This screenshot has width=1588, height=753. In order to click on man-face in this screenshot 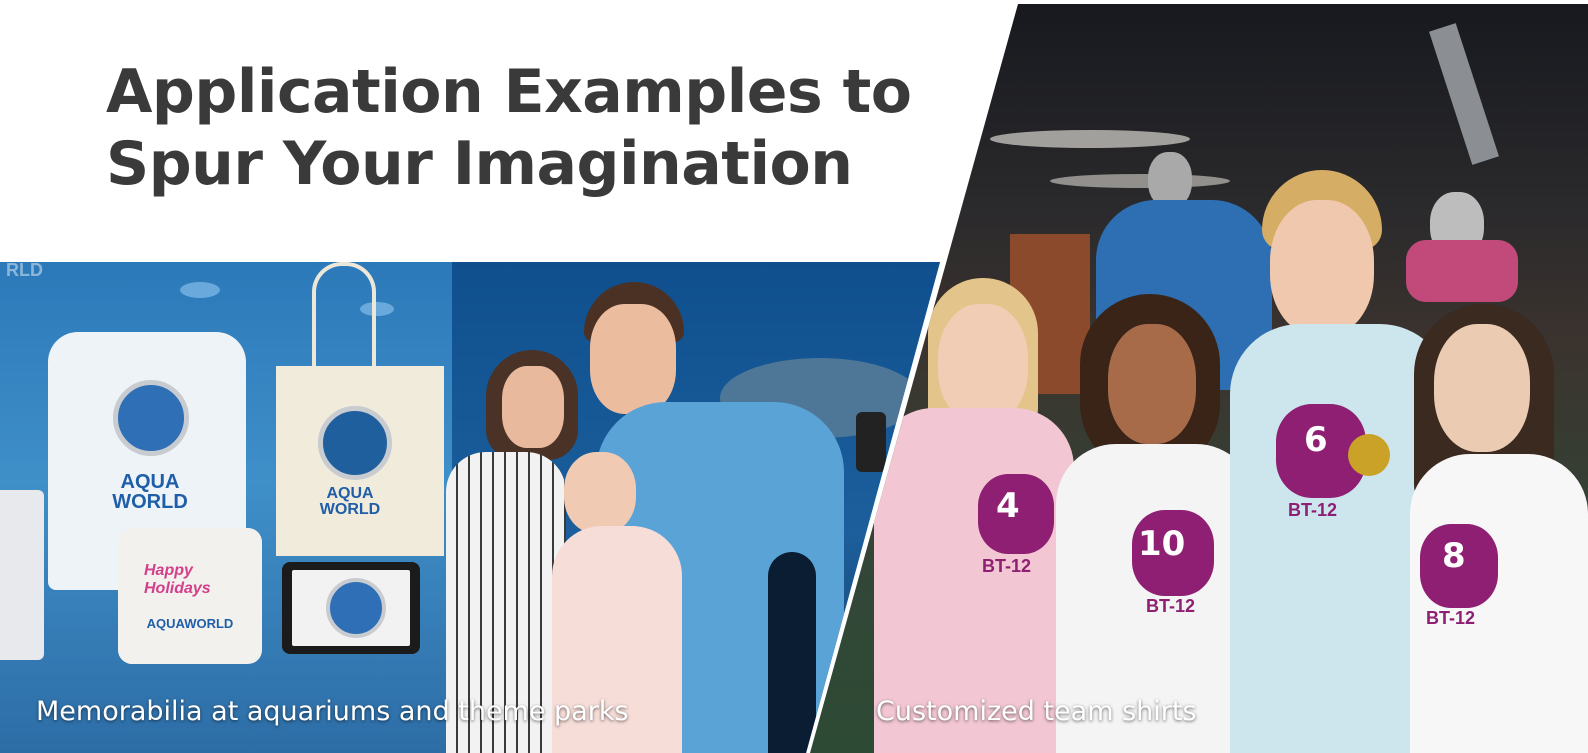, I will do `click(633, 359)`.